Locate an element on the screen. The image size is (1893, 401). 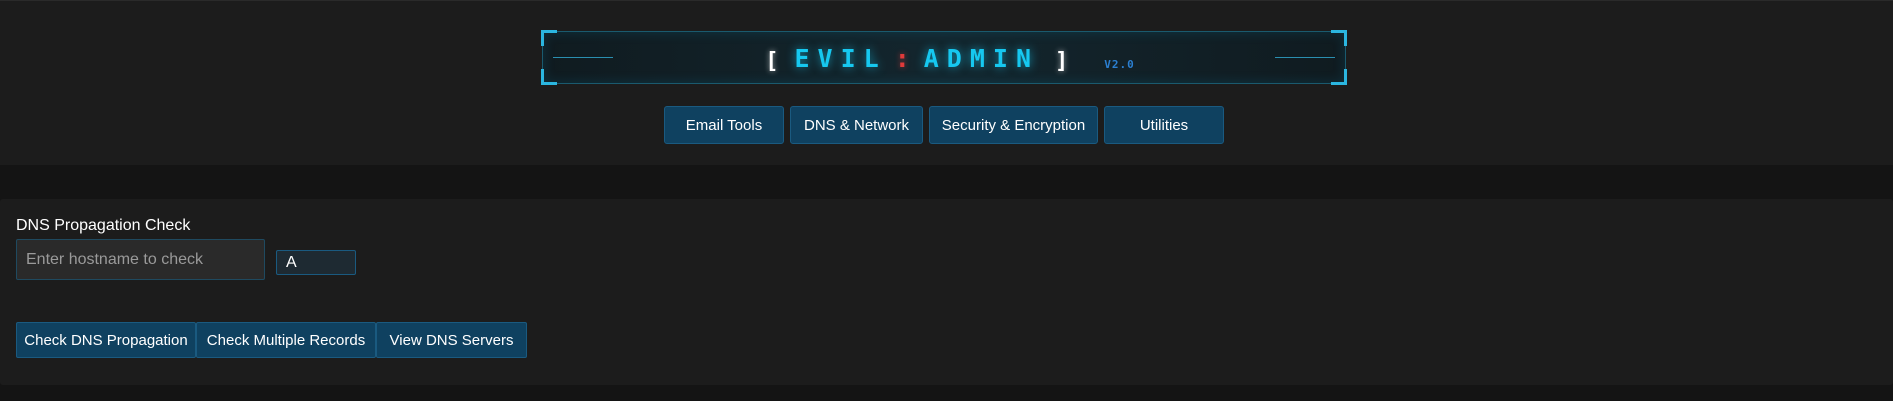
record-type-select: A is located at coordinates (316, 262).